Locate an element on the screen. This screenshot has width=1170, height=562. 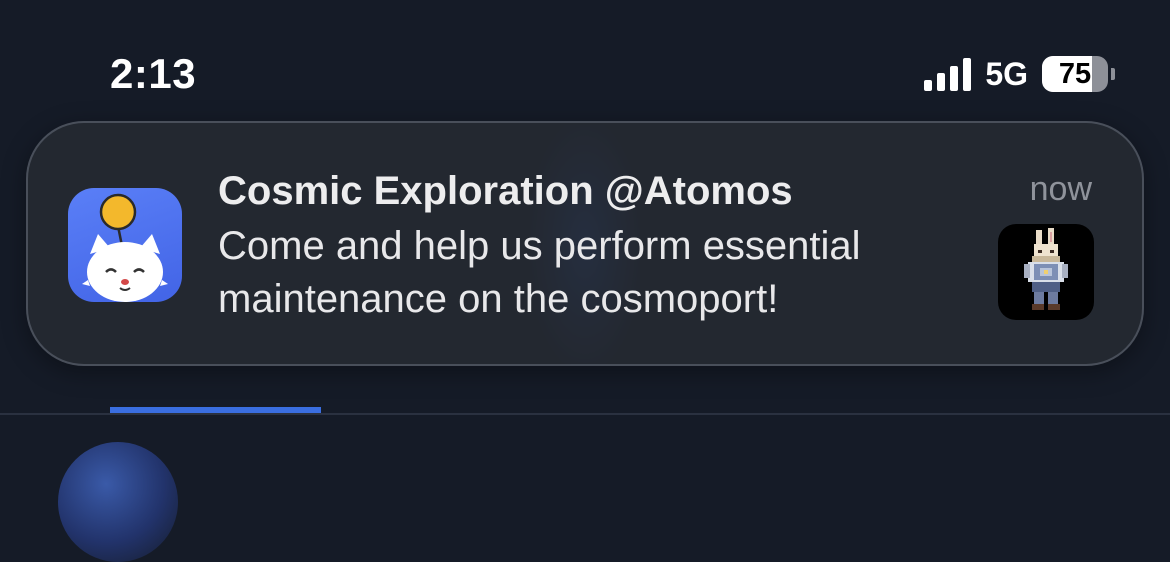
avatar is located at coordinates (118, 502).